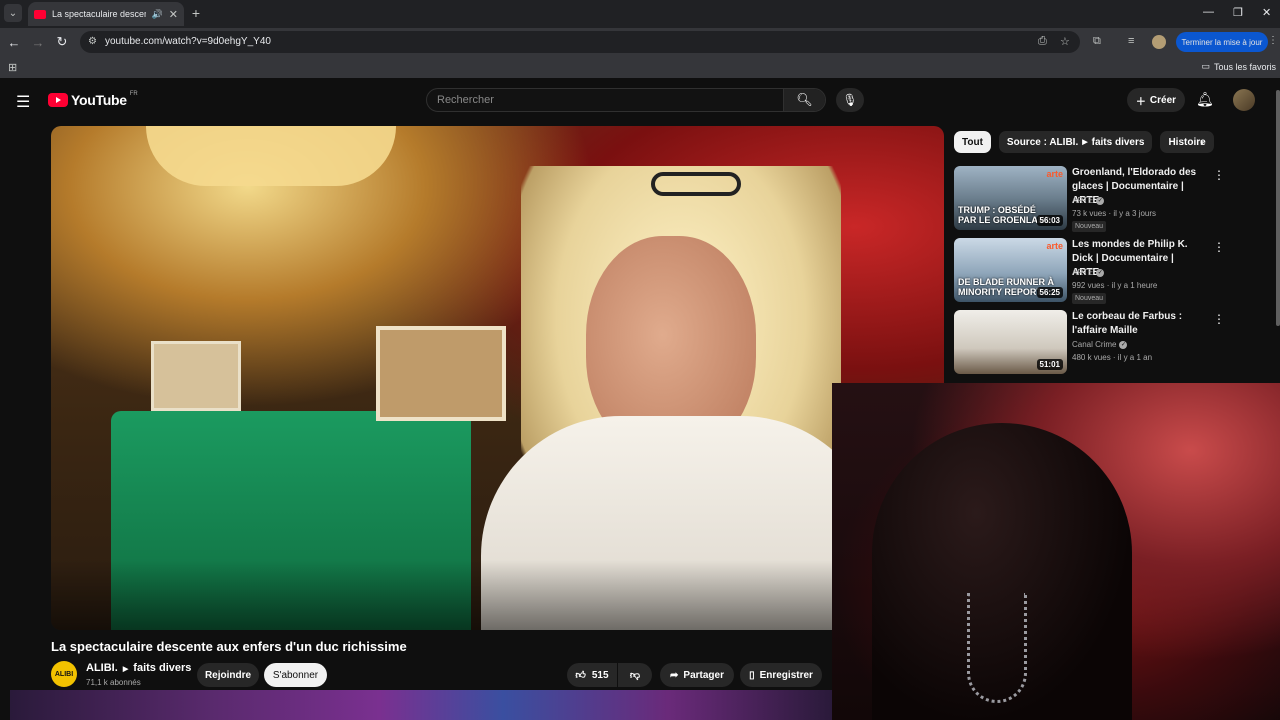  I want to click on bell-icon: 🔔︎, so click(1205, 99).